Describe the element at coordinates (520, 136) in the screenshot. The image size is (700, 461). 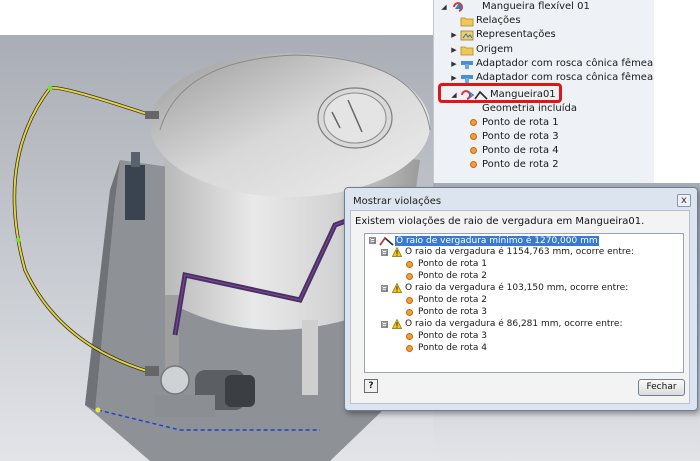
I see `tree-node-label: Ponto de rota 3` at that location.